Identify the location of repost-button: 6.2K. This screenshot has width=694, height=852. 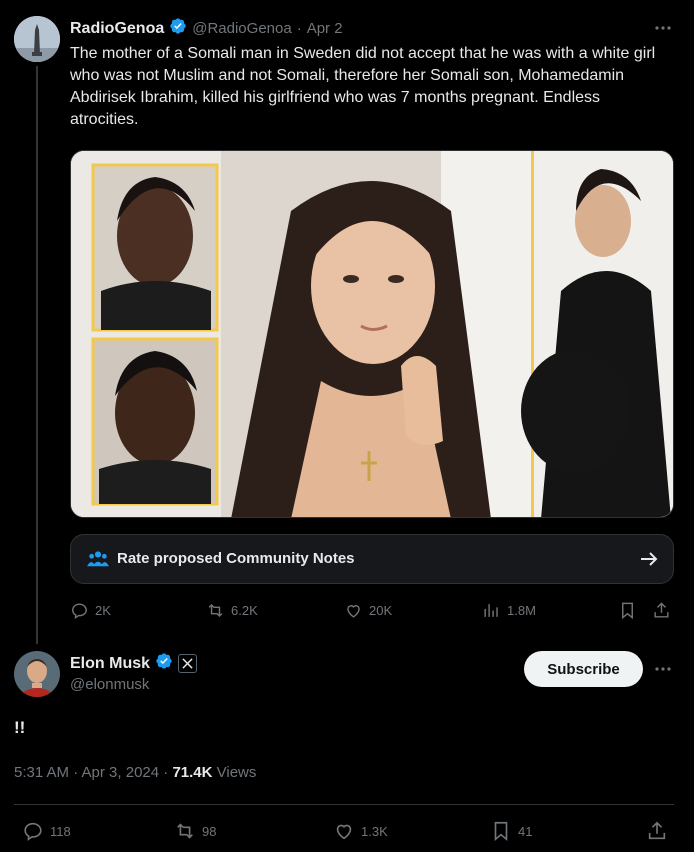
(232, 610).